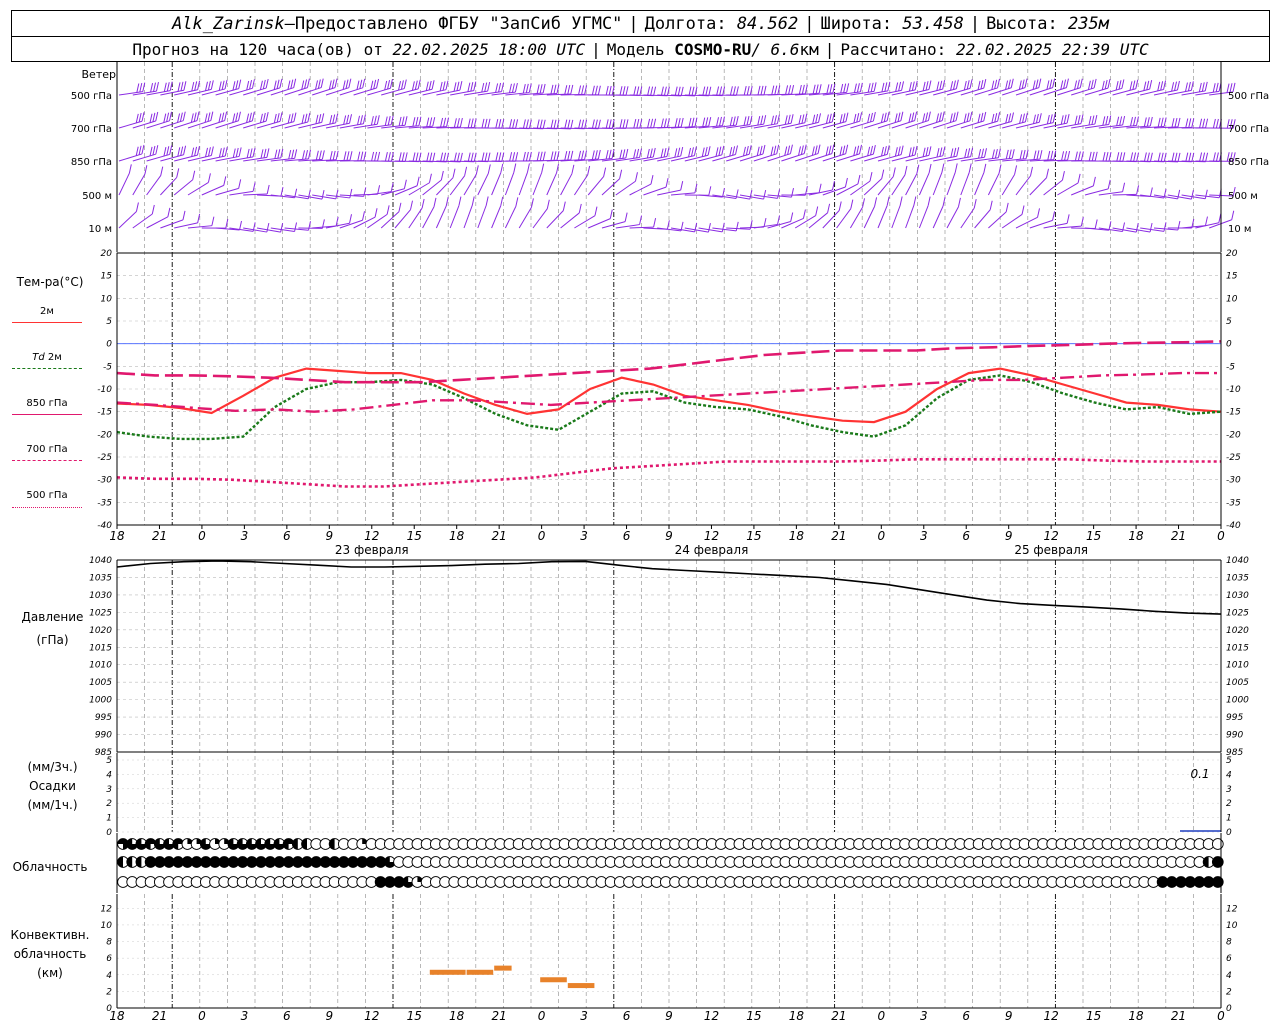 The height and width of the screenshot is (1024, 1280). I want to click on day-label-2: 25 февраля, so click(1051, 550).